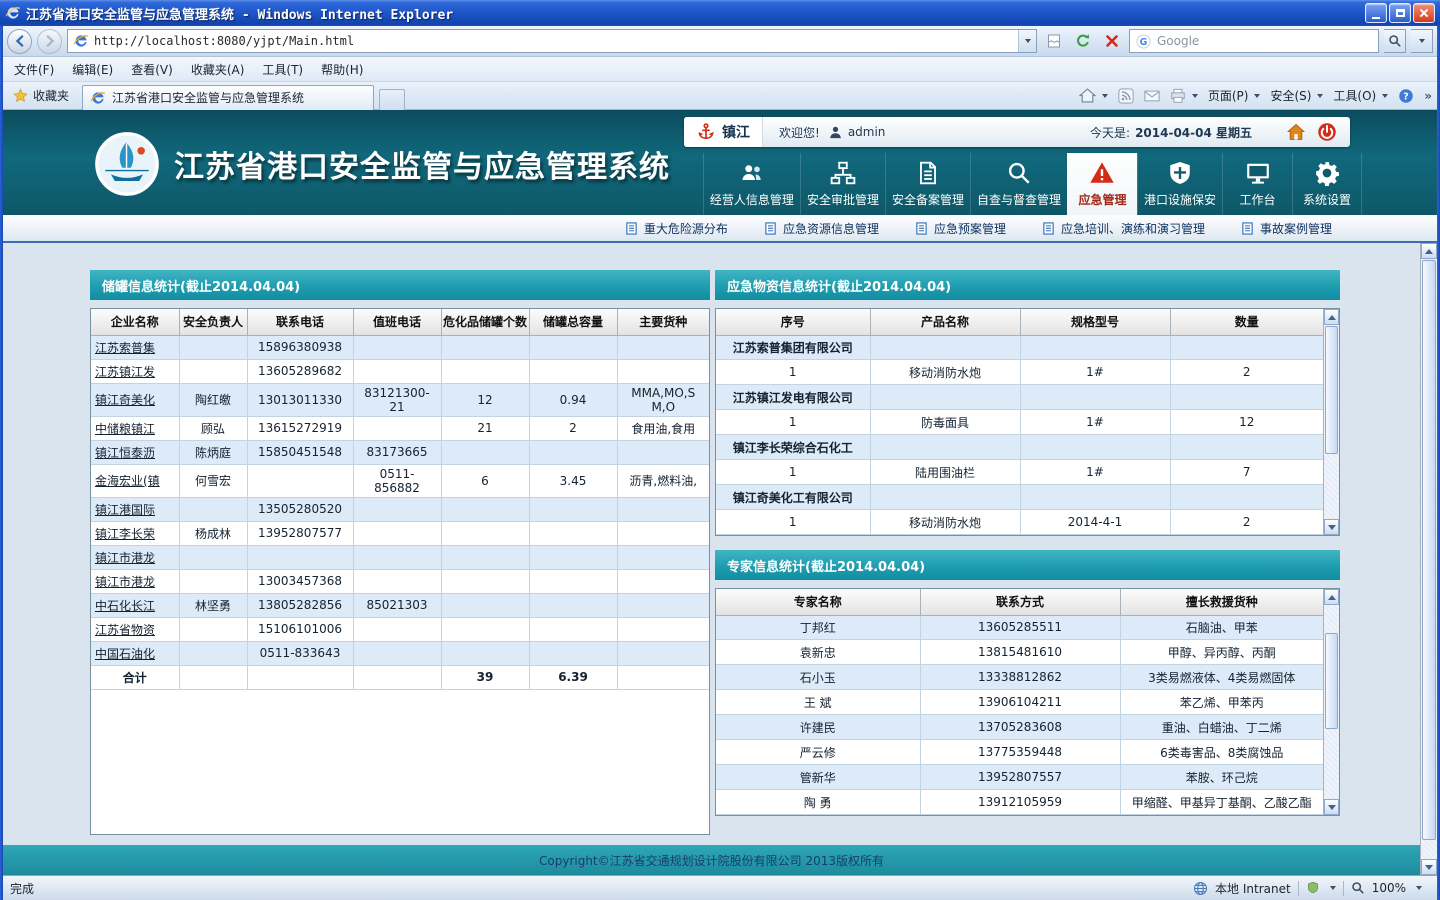 The width and height of the screenshot is (1440, 900). What do you see at coordinates (228, 97) in the screenshot?
I see `browser-tab: 江苏省港口安全监管与应急管理系统` at bounding box center [228, 97].